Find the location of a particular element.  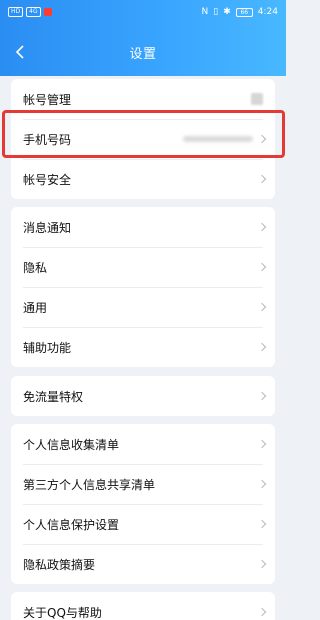

settings-item-privacy: 隐私 is located at coordinates (143, 267).